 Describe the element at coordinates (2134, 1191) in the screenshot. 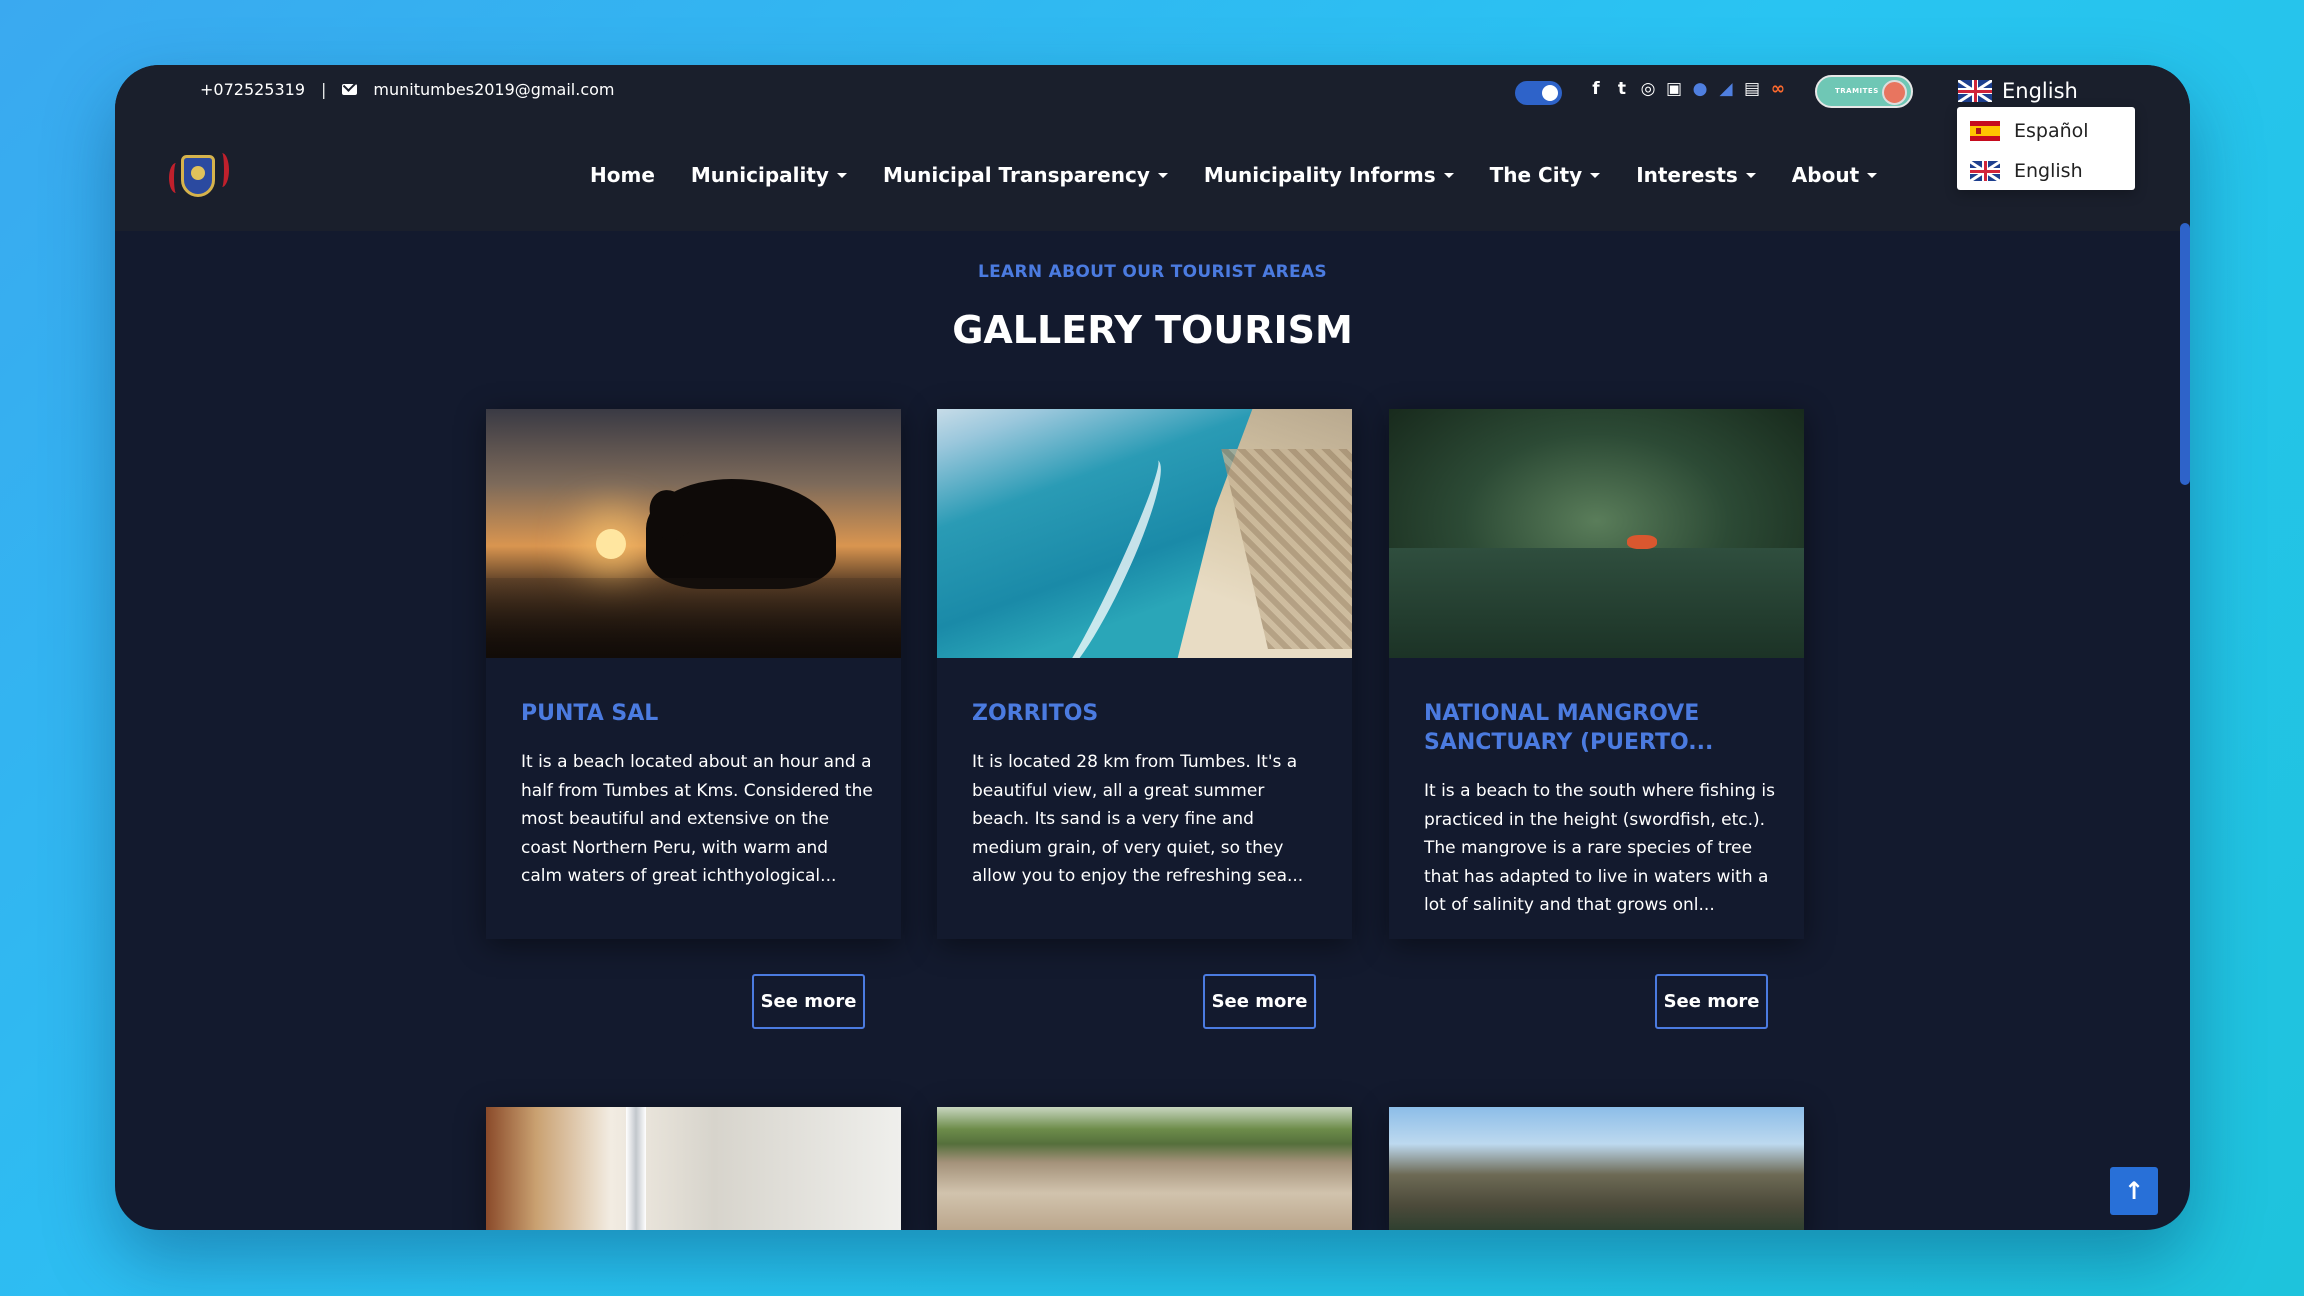

I see `scroll-to-top-button: ↑` at that location.